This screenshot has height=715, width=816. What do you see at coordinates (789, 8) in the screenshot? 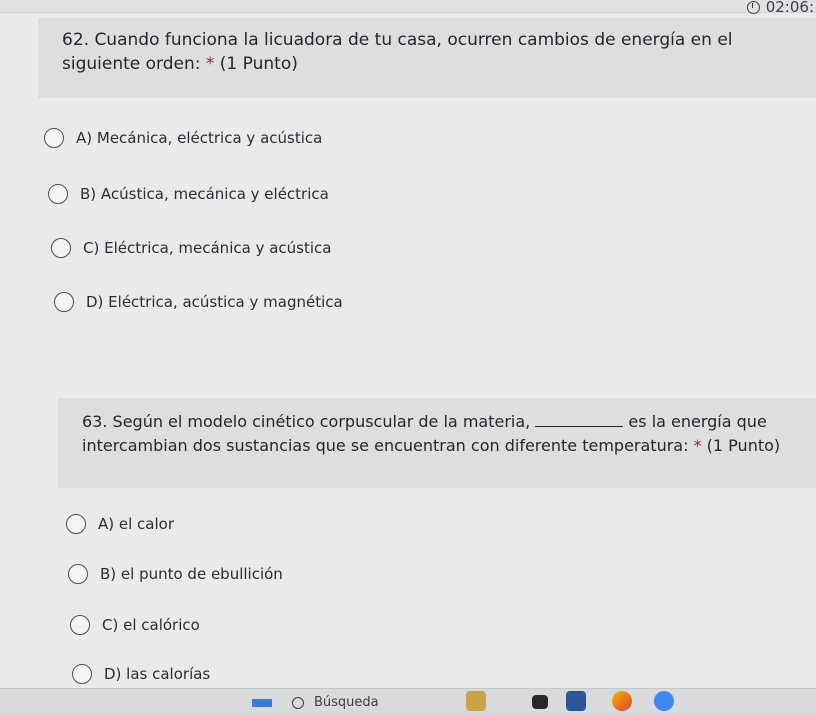
I see `timer-text: 02:06:` at bounding box center [789, 8].